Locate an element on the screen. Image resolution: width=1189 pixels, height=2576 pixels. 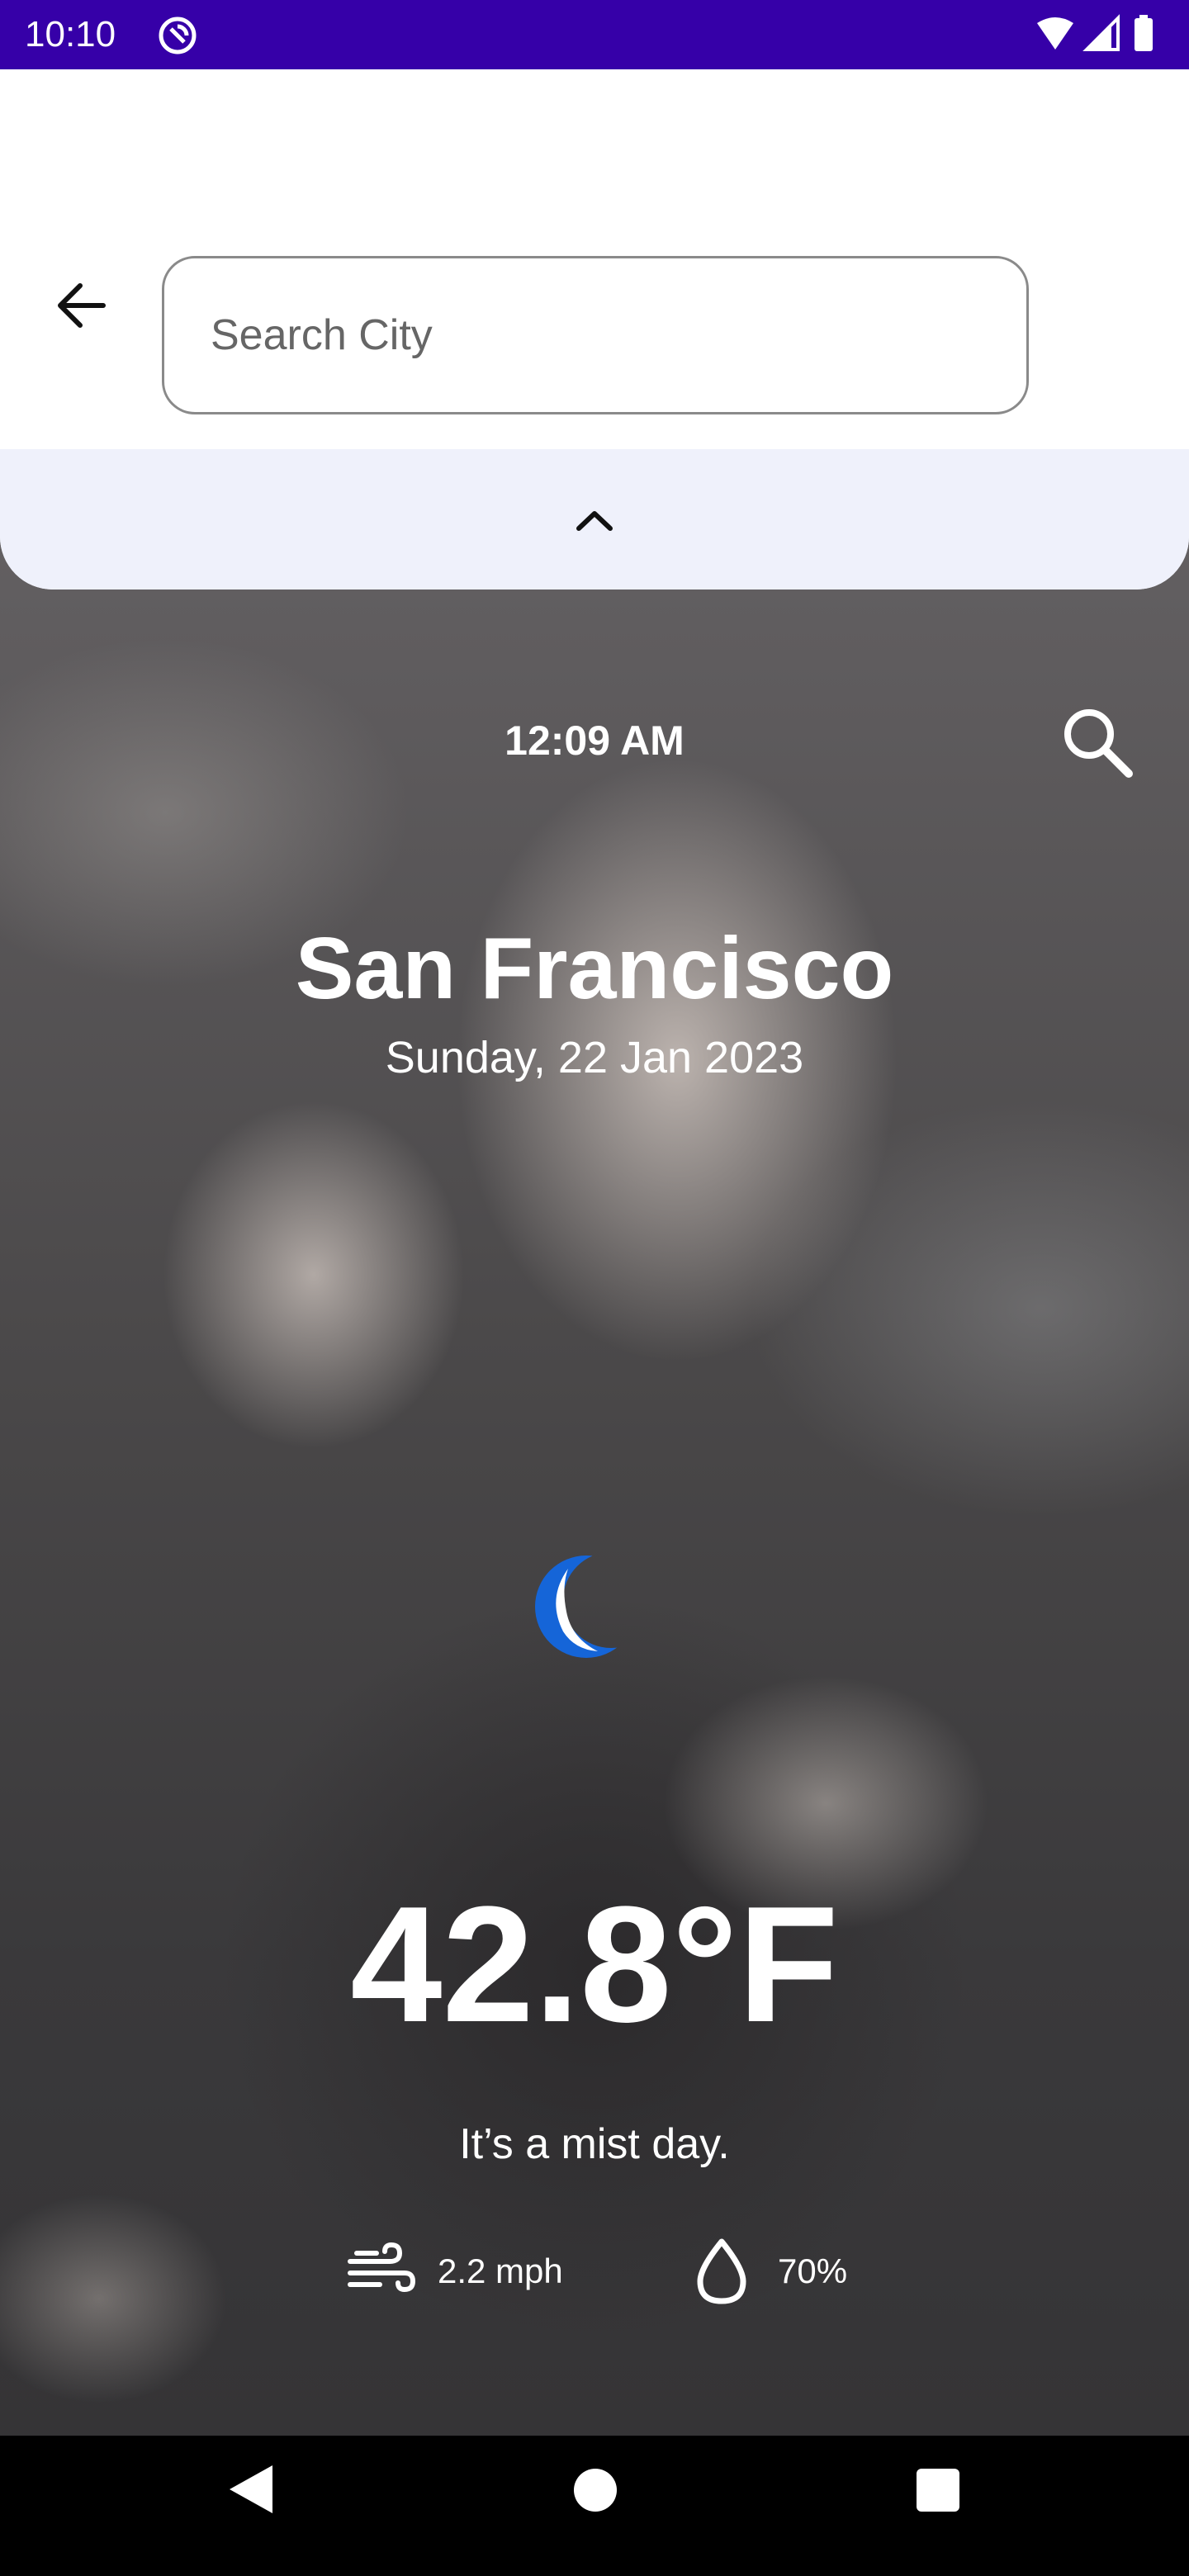
wind-icon is located at coordinates (382, 2267).